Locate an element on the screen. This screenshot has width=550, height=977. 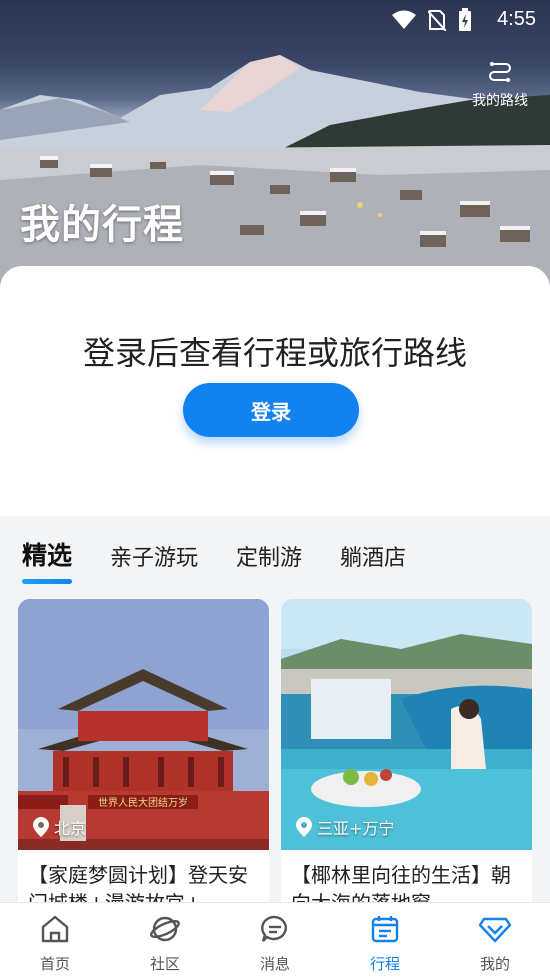
page-title: 我的行程 is located at coordinates (102, 225).